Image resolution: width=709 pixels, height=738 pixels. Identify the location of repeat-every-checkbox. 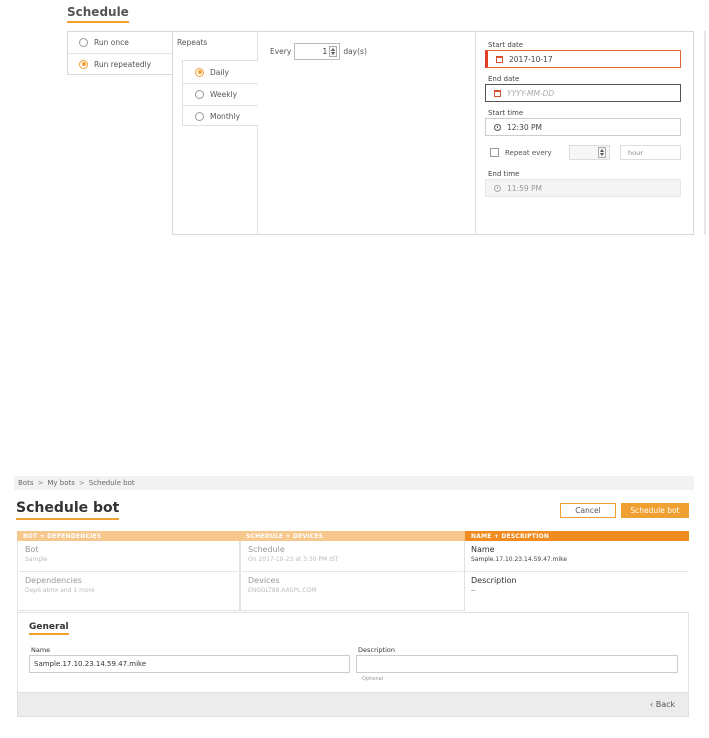
(494, 152).